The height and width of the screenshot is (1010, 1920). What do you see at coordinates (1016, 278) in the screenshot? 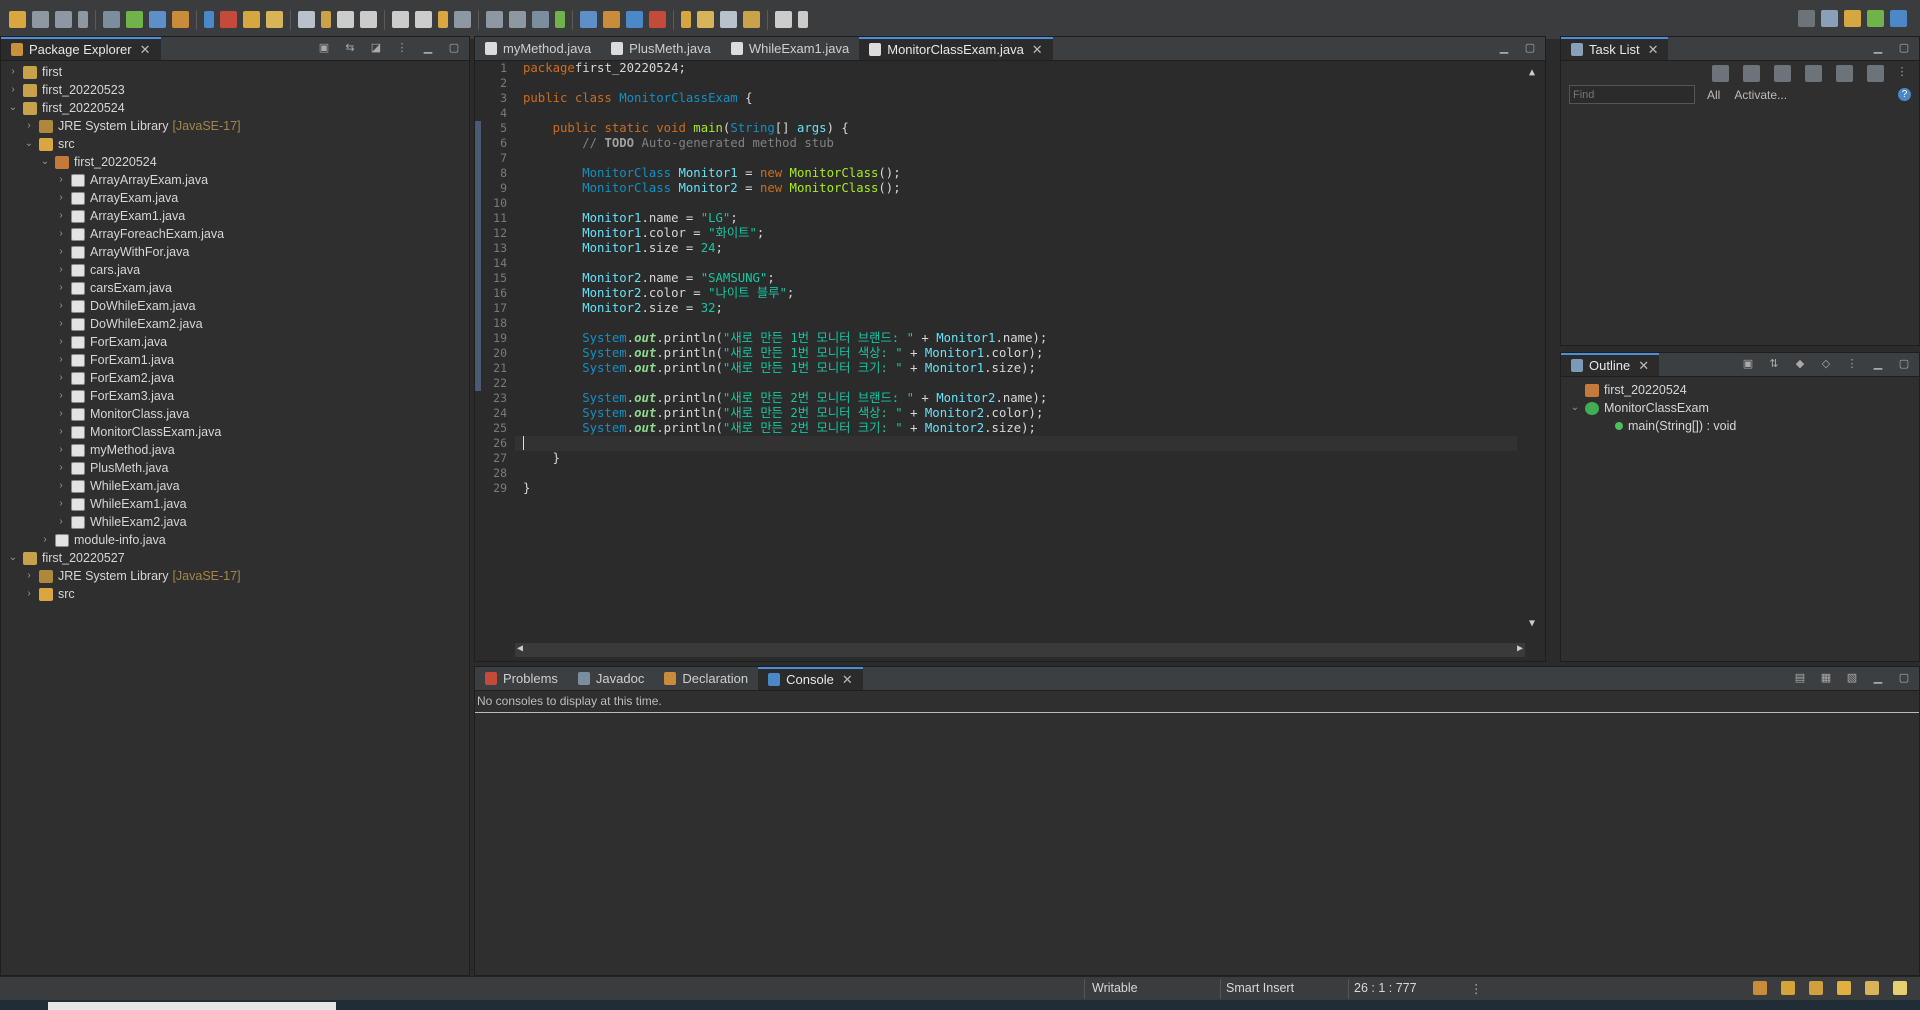
I see `code-line: Monitor2.name = "SAMSUNG";` at bounding box center [1016, 278].